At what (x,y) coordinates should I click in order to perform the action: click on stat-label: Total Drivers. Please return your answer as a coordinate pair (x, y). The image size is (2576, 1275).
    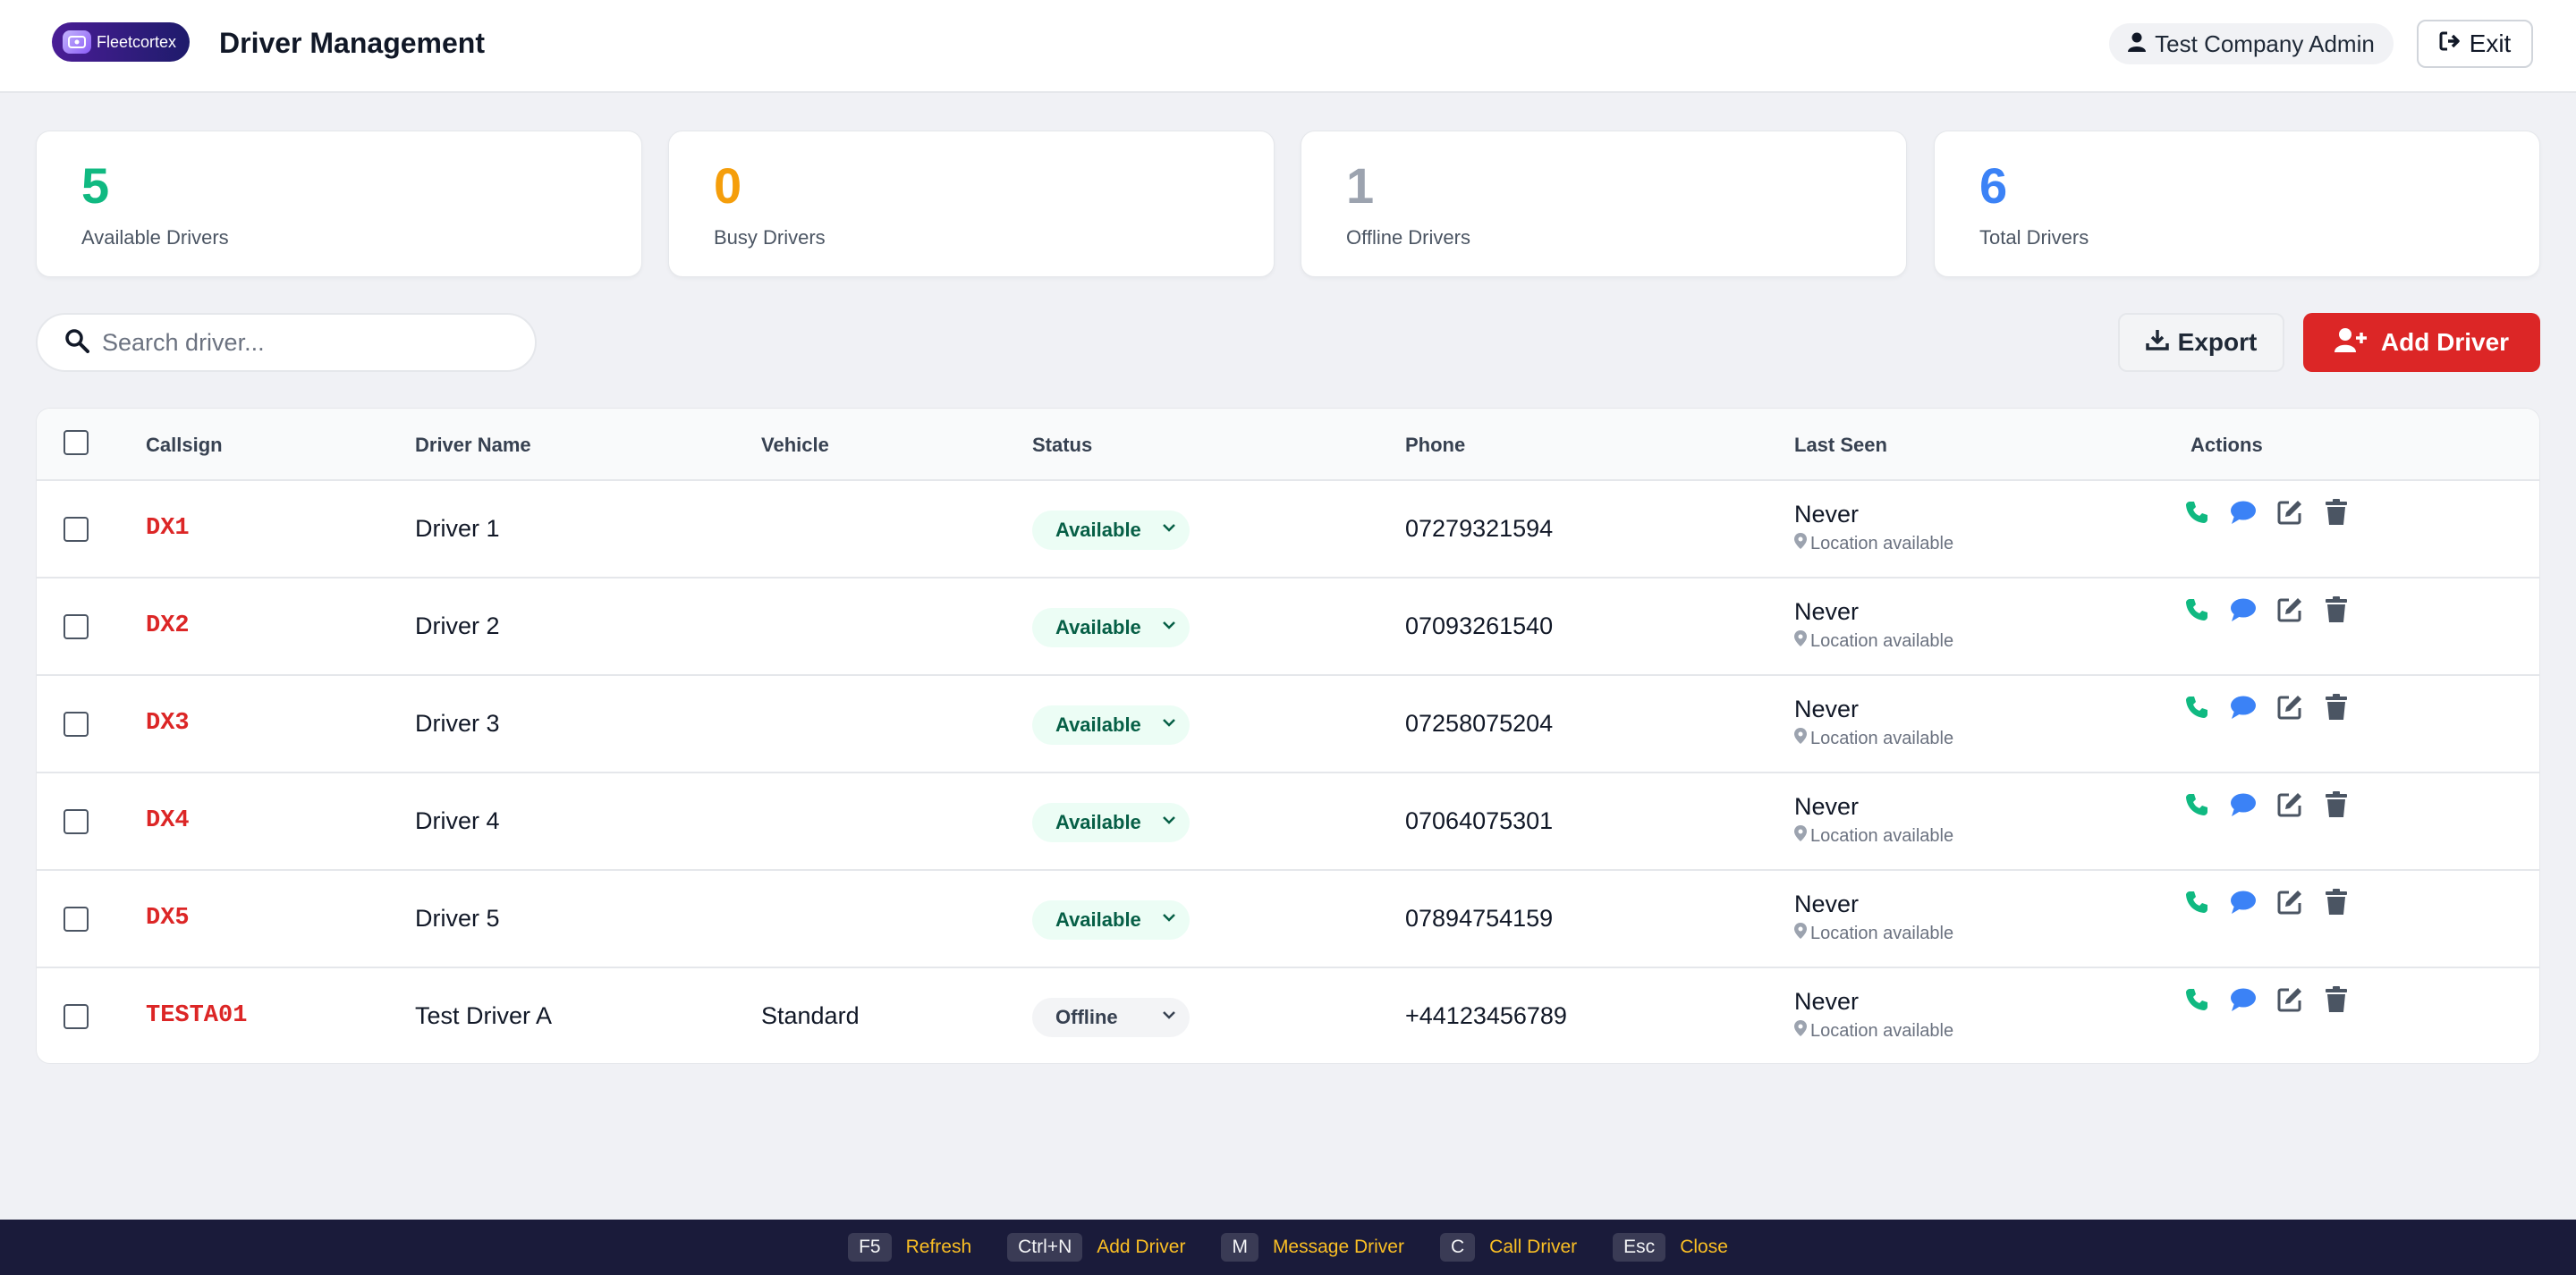
    Looking at the image, I should click on (2034, 237).